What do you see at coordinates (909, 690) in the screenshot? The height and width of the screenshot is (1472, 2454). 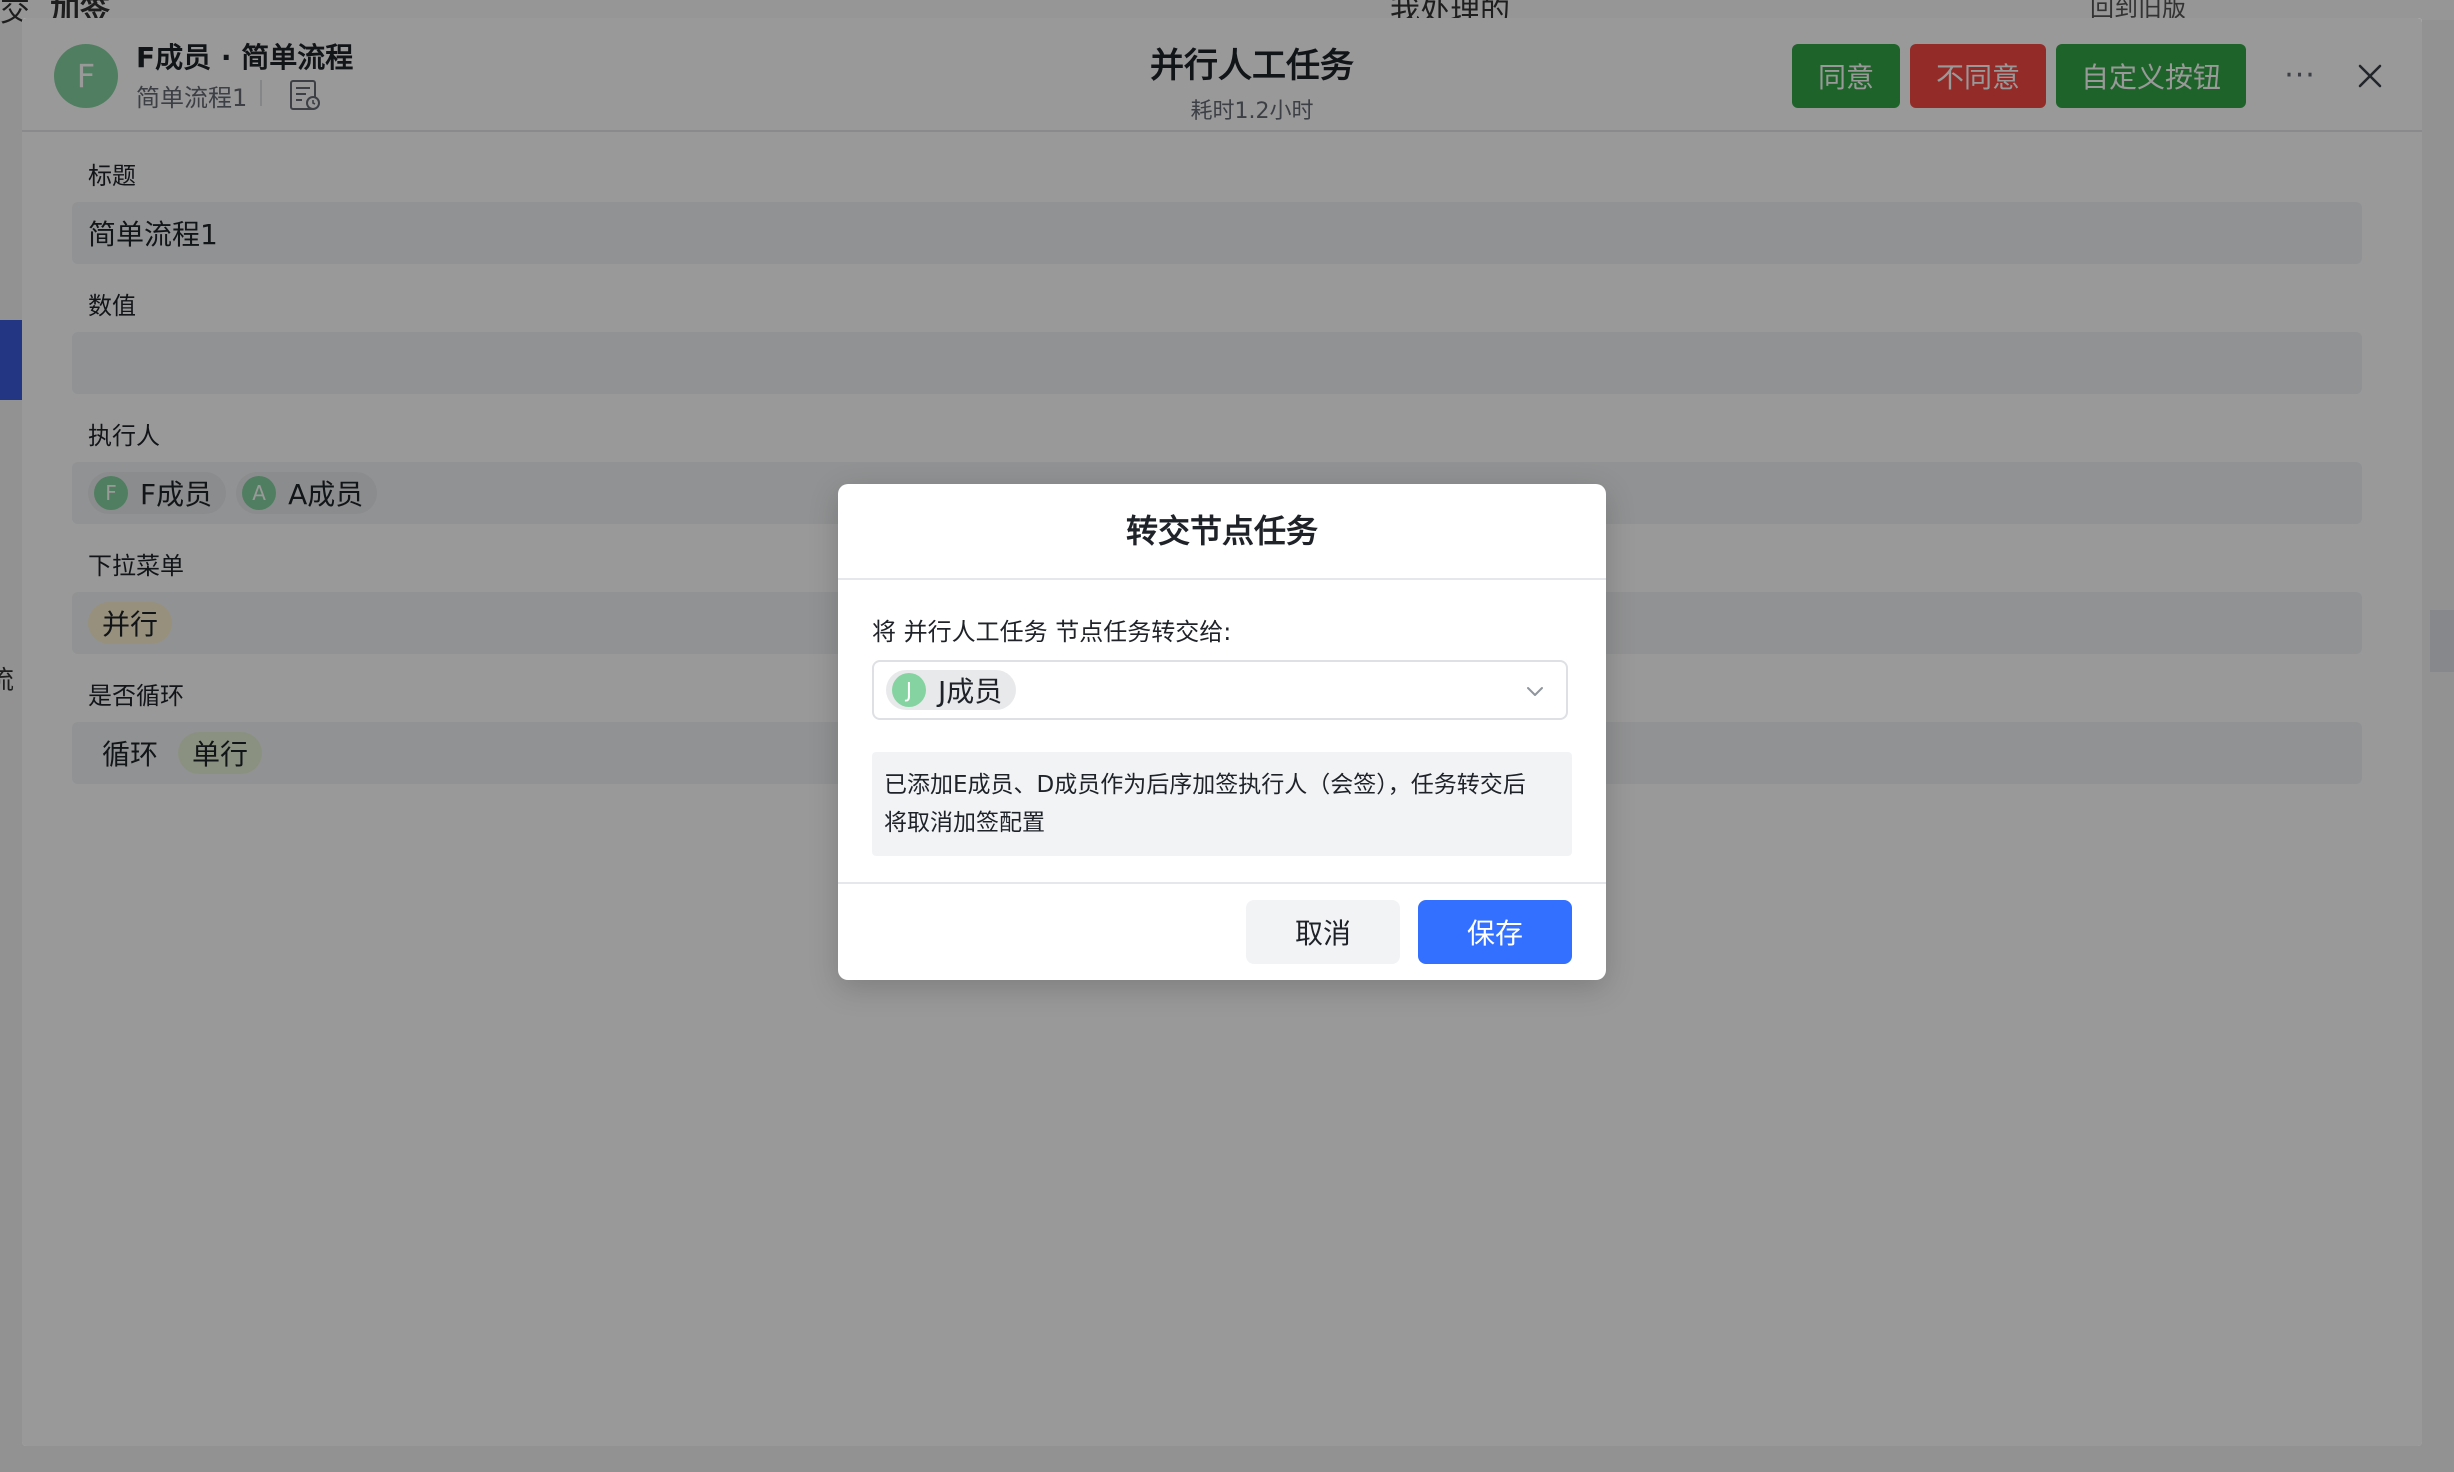 I see `avatar: J` at bounding box center [909, 690].